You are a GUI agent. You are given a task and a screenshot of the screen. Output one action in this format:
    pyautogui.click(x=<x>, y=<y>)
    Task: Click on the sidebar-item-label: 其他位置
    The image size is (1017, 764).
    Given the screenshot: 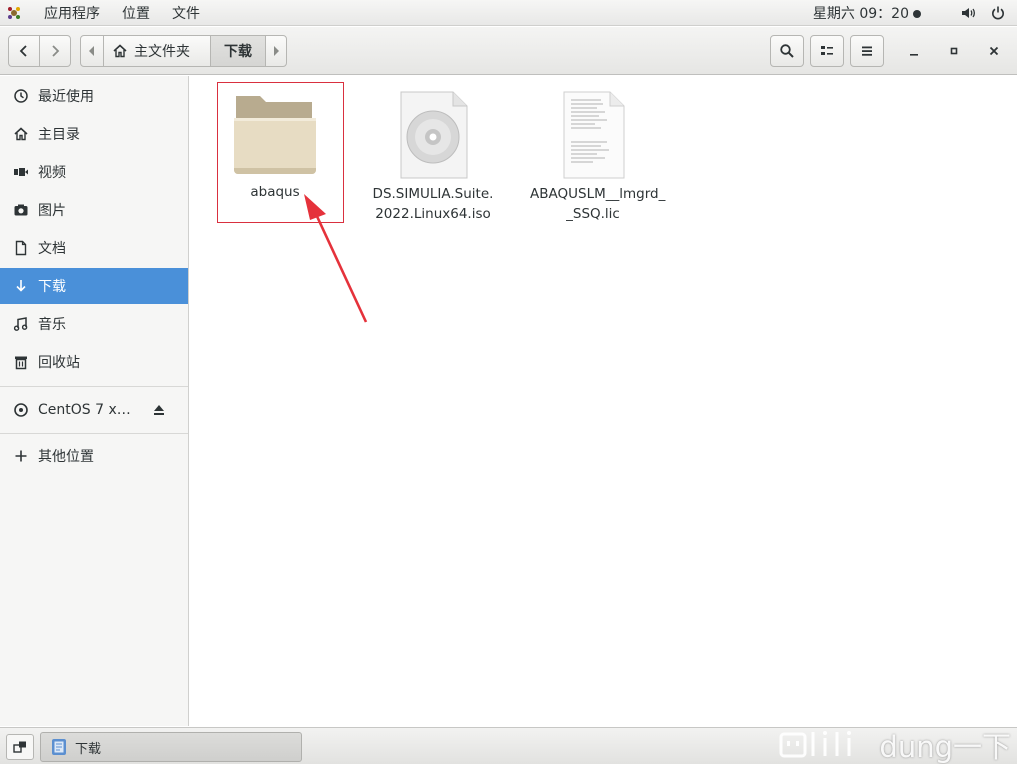 What is the action you would take?
    pyautogui.click(x=66, y=457)
    